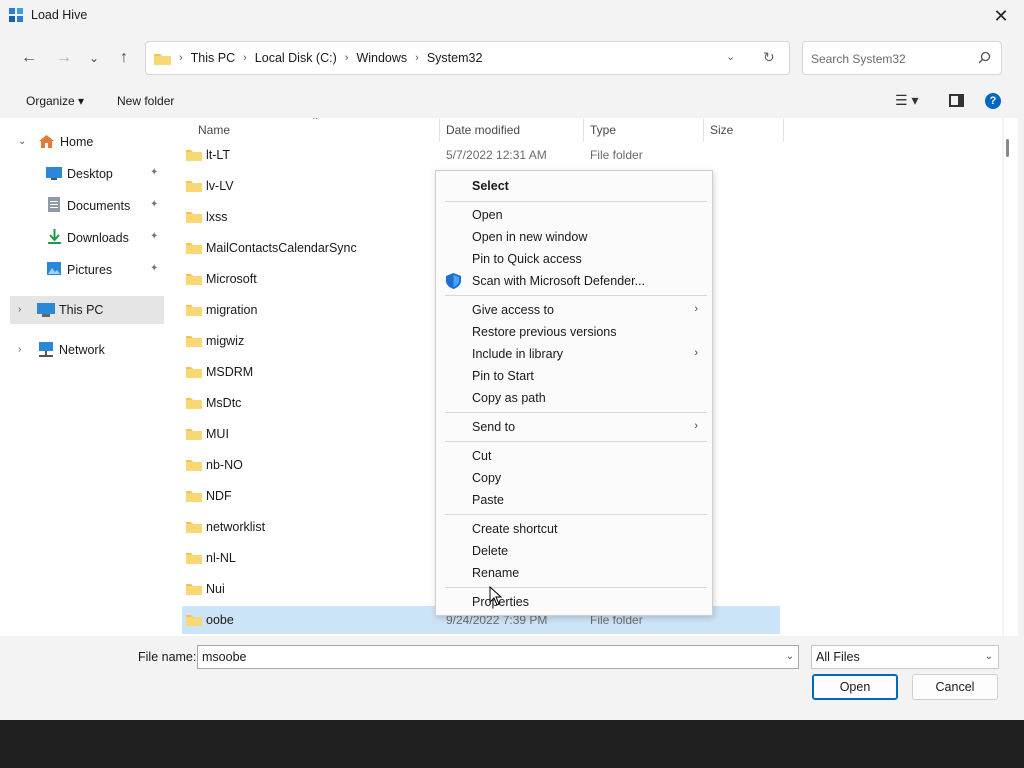 The height and width of the screenshot is (768, 1024). Describe the element at coordinates (574, 215) in the screenshot. I see `menu-item-open: Open` at that location.